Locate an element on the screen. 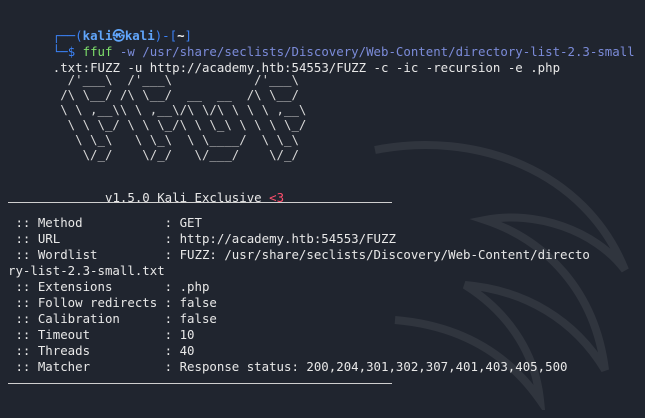 The height and width of the screenshot is (418, 645). prompt-frame-end: ] is located at coordinates (188, 35).